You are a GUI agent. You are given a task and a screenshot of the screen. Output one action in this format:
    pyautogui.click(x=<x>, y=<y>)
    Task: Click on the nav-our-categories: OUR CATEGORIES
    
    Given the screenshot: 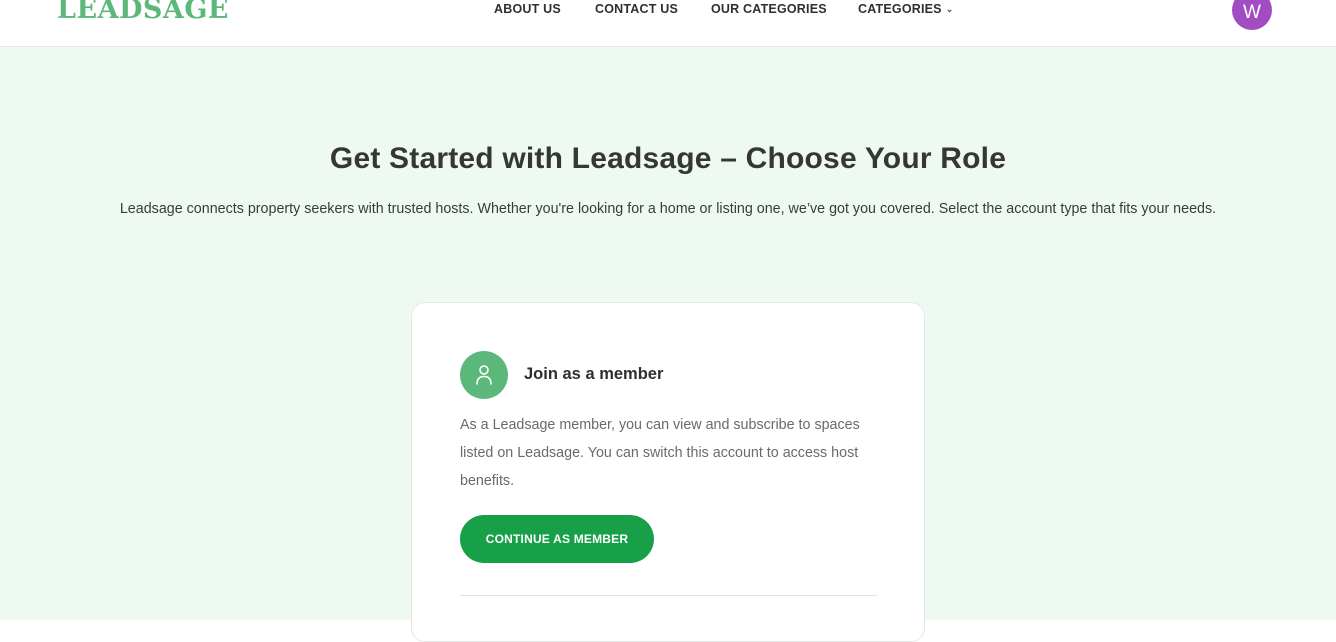 What is the action you would take?
    pyautogui.click(x=769, y=9)
    